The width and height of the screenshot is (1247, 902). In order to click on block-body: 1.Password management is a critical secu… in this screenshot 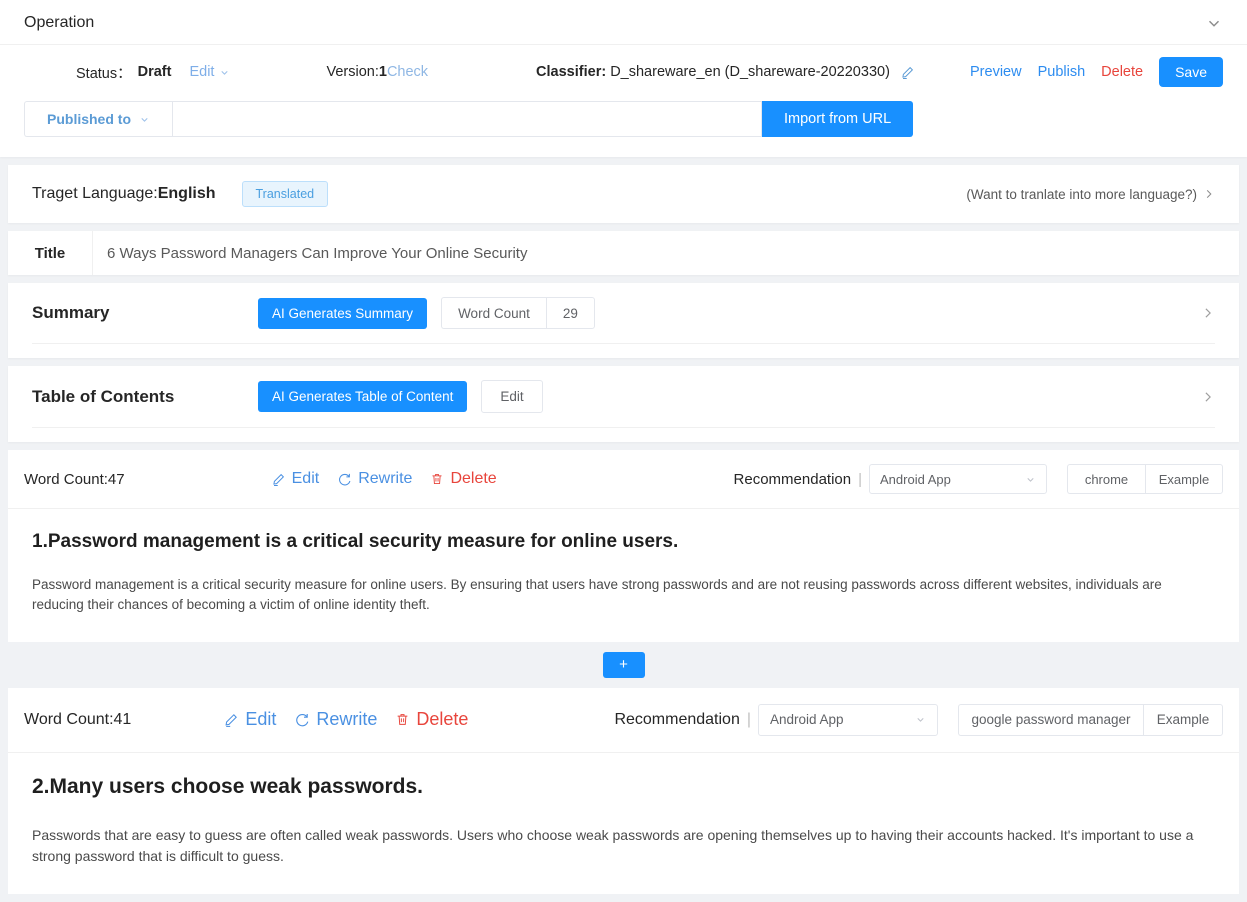, I will do `click(623, 575)`.